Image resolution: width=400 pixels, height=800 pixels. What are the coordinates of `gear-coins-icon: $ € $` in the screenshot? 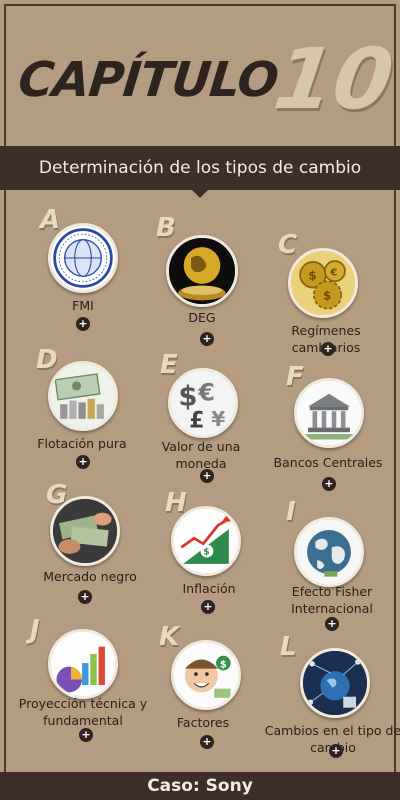 It's located at (323, 283).